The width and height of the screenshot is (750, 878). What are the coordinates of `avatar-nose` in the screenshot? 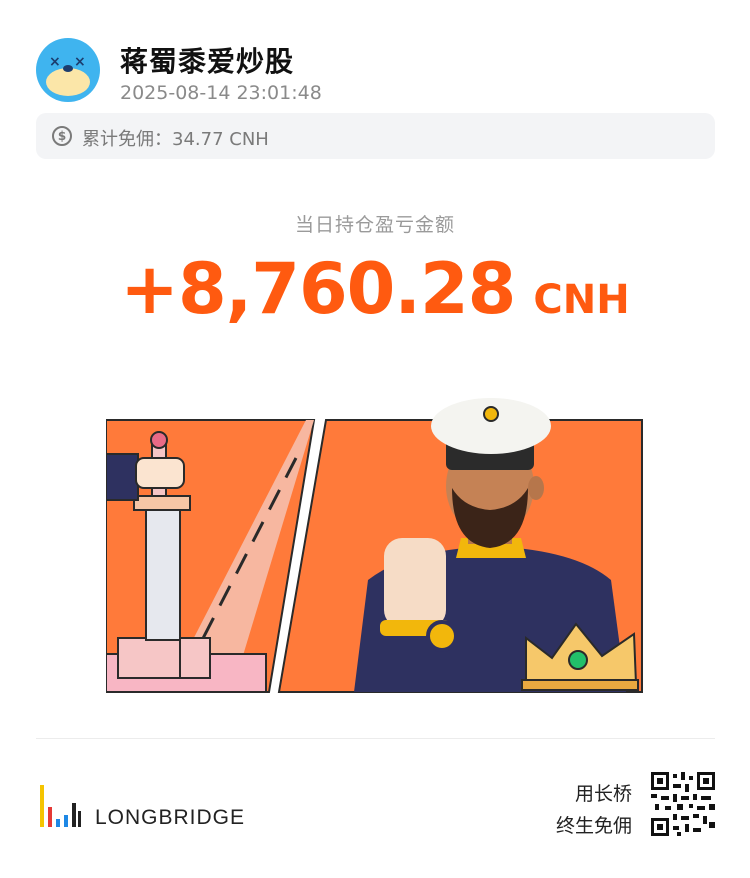 It's located at (68, 68).